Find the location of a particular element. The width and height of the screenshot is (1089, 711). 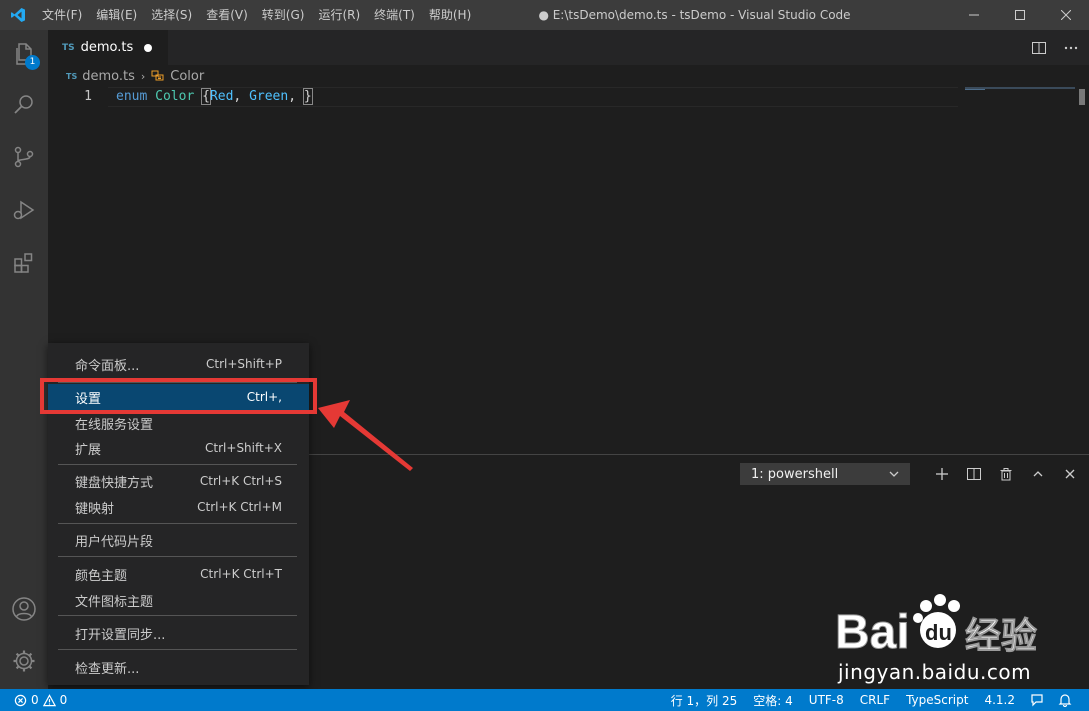

end-of-line: CRLF is located at coordinates (875, 700).